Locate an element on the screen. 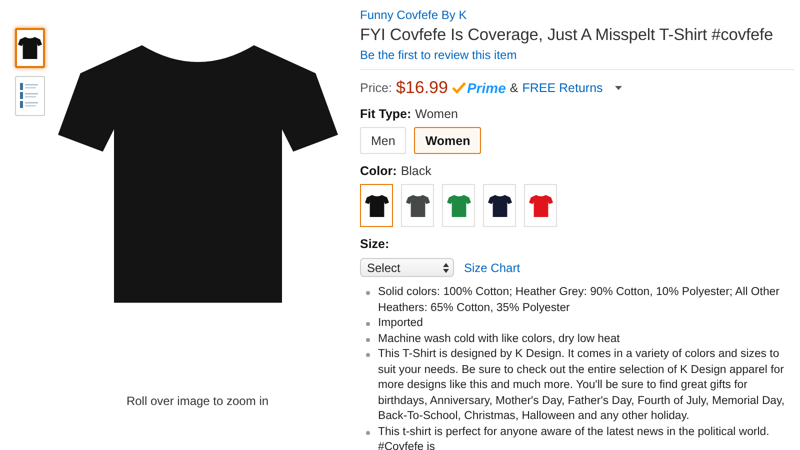 The width and height of the screenshot is (800, 450). dropdown-caret-icon is located at coordinates (618, 88).